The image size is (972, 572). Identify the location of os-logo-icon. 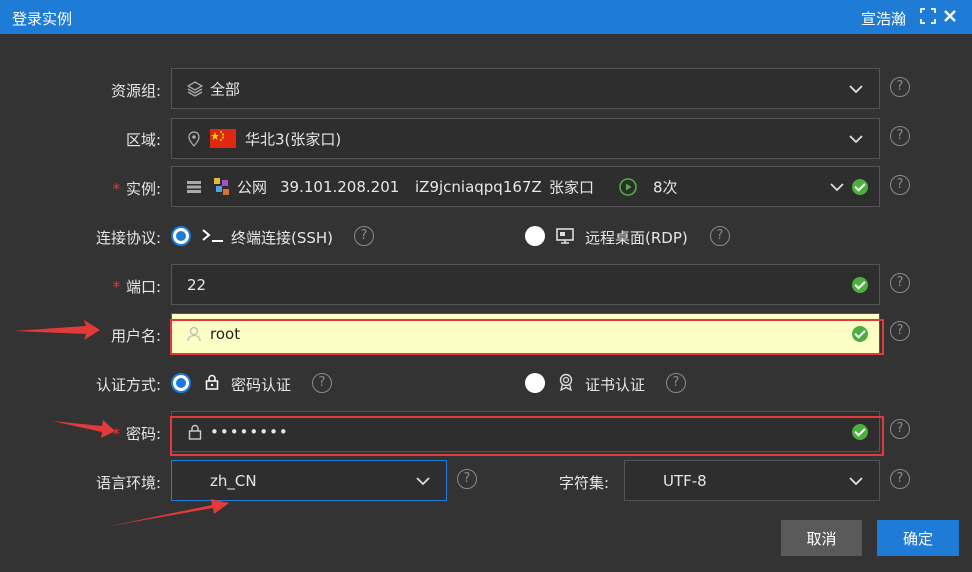
(222, 187).